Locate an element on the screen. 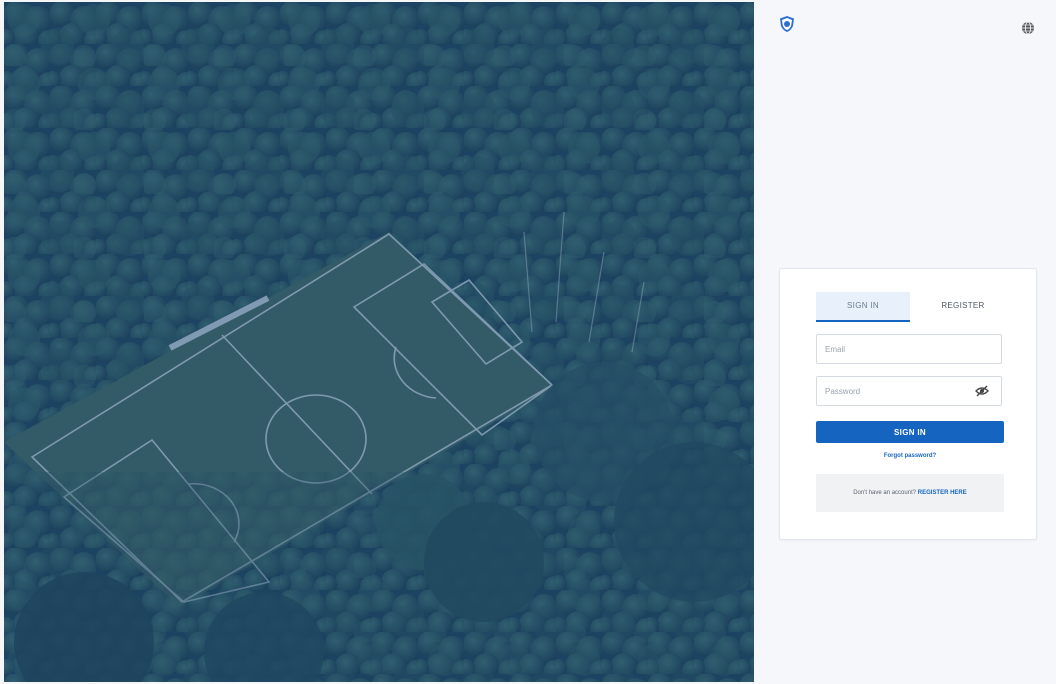  register-here-link: REGISTER HERE is located at coordinates (942, 493).